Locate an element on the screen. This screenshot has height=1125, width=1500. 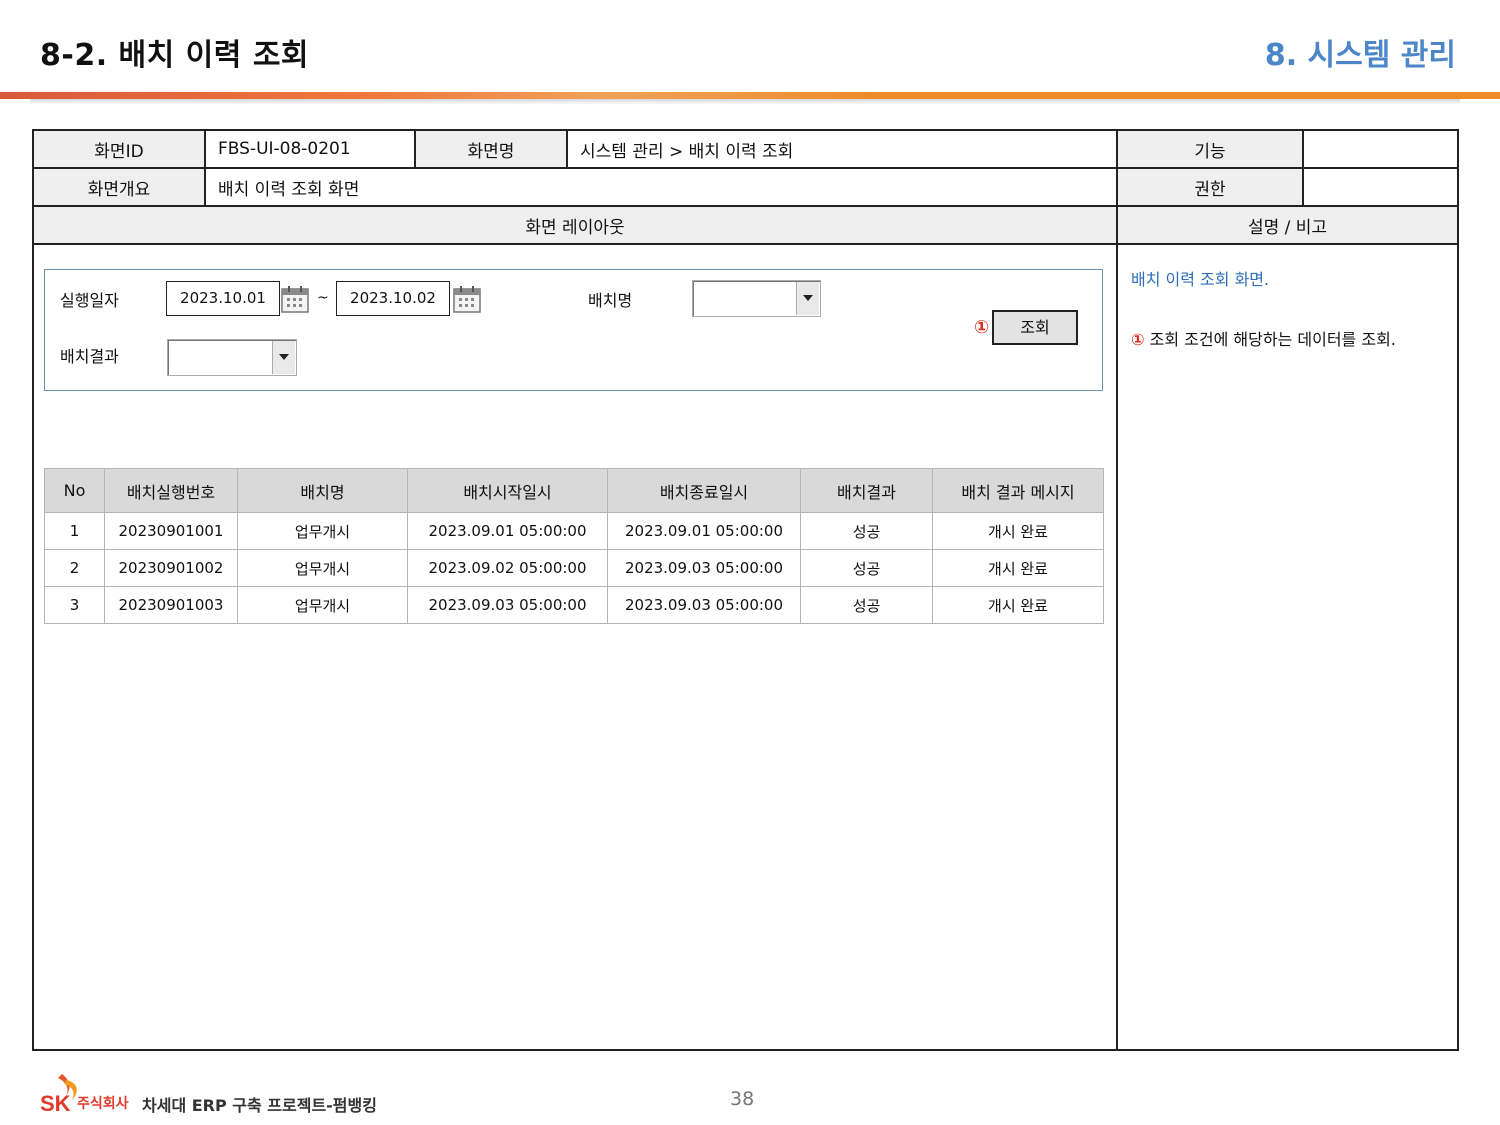
batch-name-label: 배치명 is located at coordinates (610, 300).